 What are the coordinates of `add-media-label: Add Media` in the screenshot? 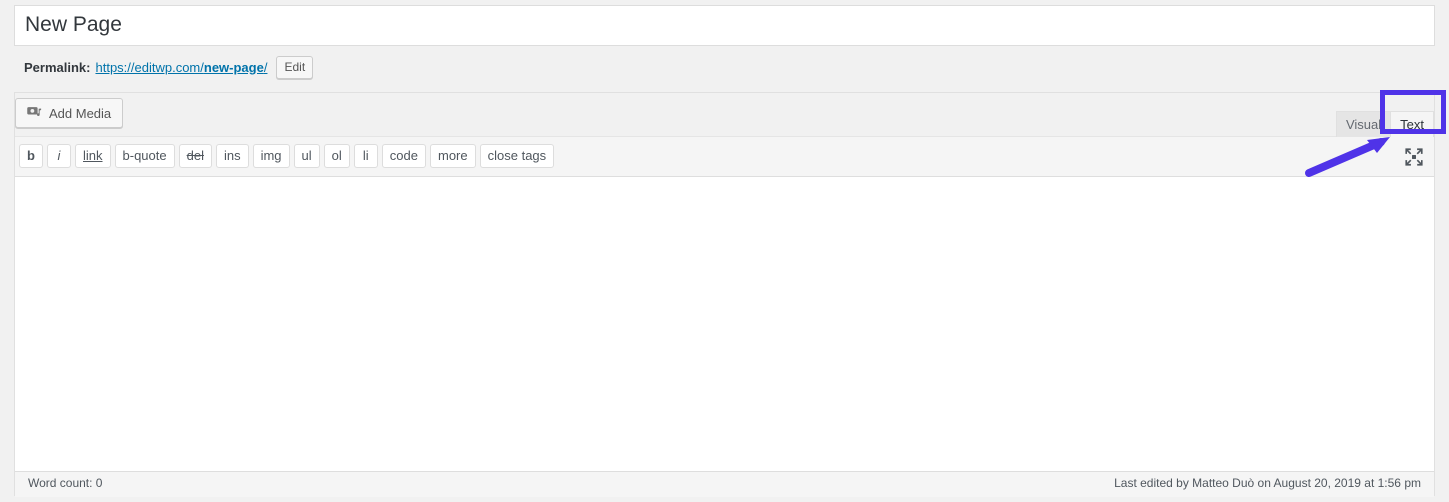 It's located at (80, 113).